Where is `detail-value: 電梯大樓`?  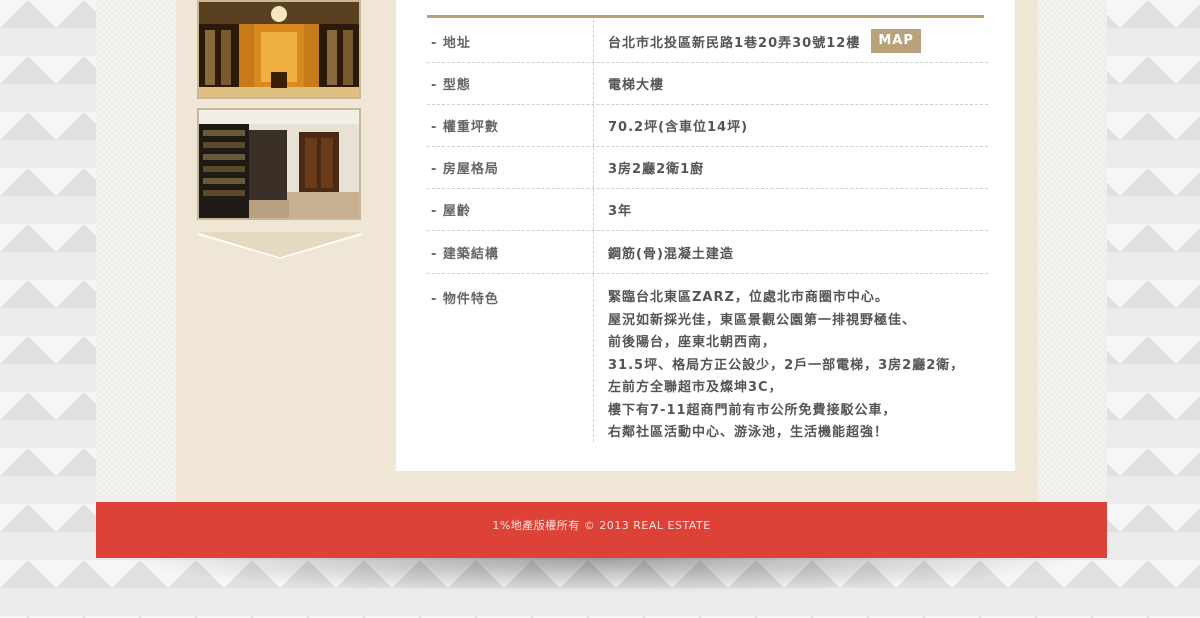 detail-value: 電梯大樓 is located at coordinates (636, 85).